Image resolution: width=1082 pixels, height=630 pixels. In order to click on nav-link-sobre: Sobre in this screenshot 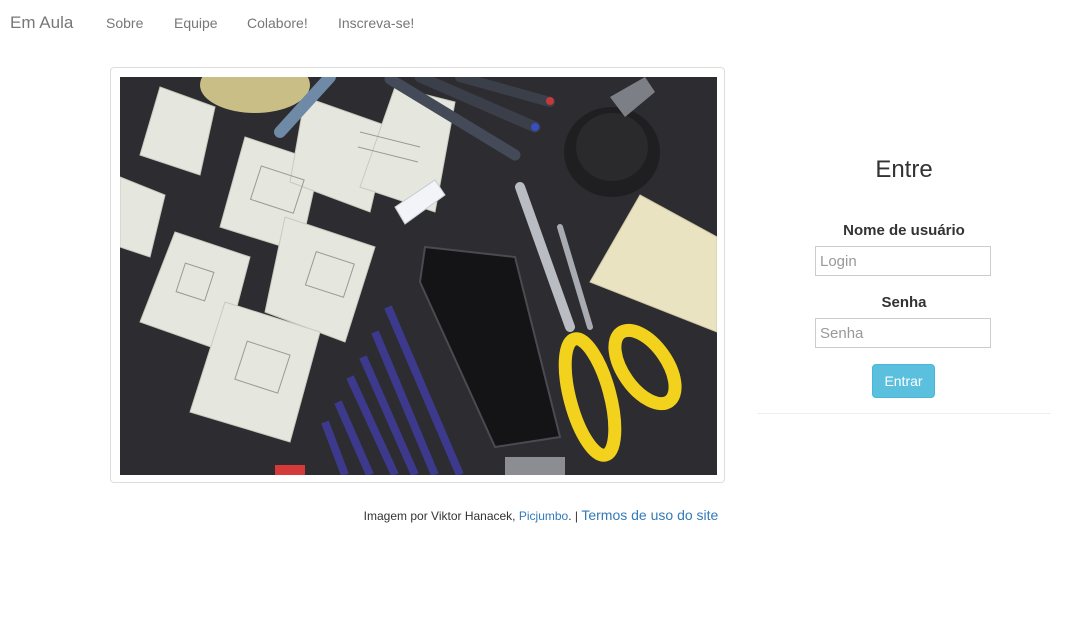, I will do `click(124, 23)`.